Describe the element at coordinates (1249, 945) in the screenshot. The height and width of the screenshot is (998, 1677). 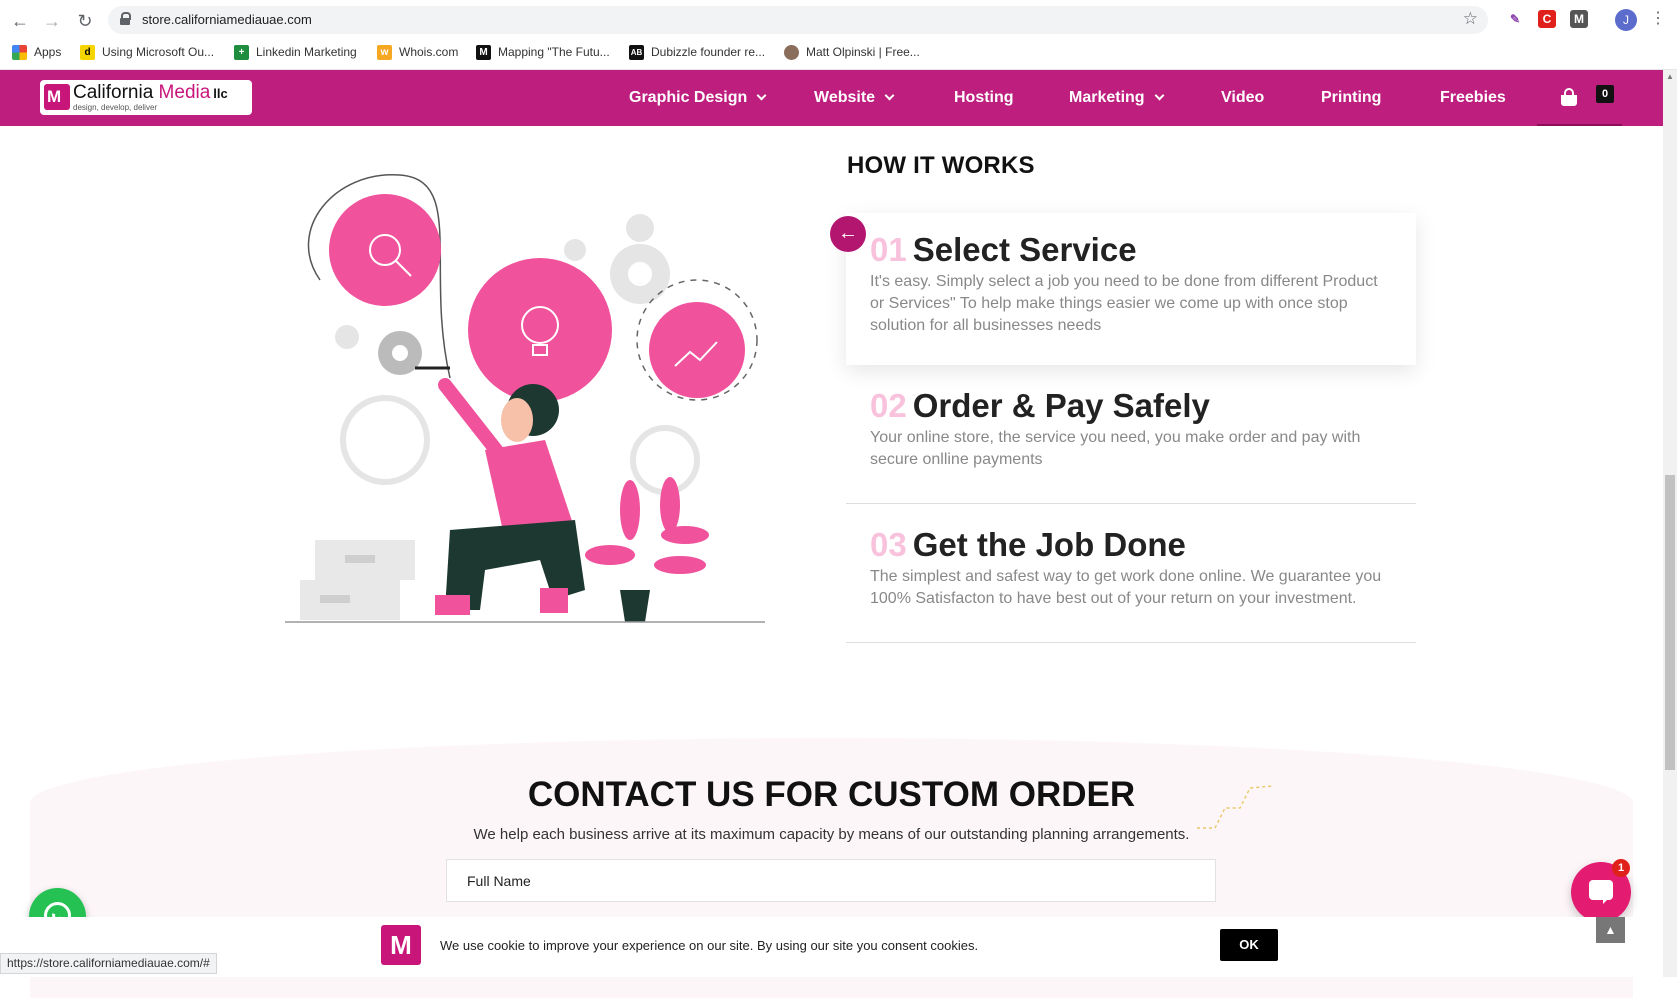
I see `cookie-ok-button: OK` at that location.